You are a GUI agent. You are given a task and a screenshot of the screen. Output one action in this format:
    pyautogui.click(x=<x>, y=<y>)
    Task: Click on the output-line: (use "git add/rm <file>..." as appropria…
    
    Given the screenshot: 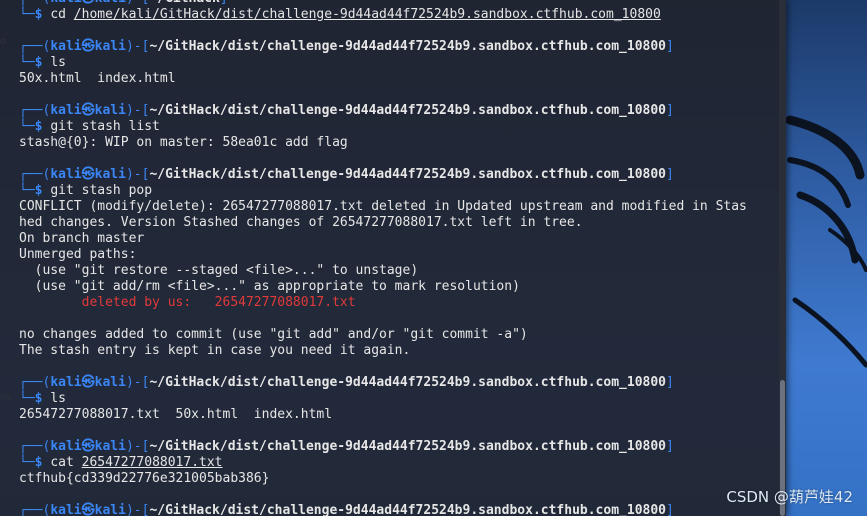 What is the action you would take?
    pyautogui.click(x=402, y=287)
    